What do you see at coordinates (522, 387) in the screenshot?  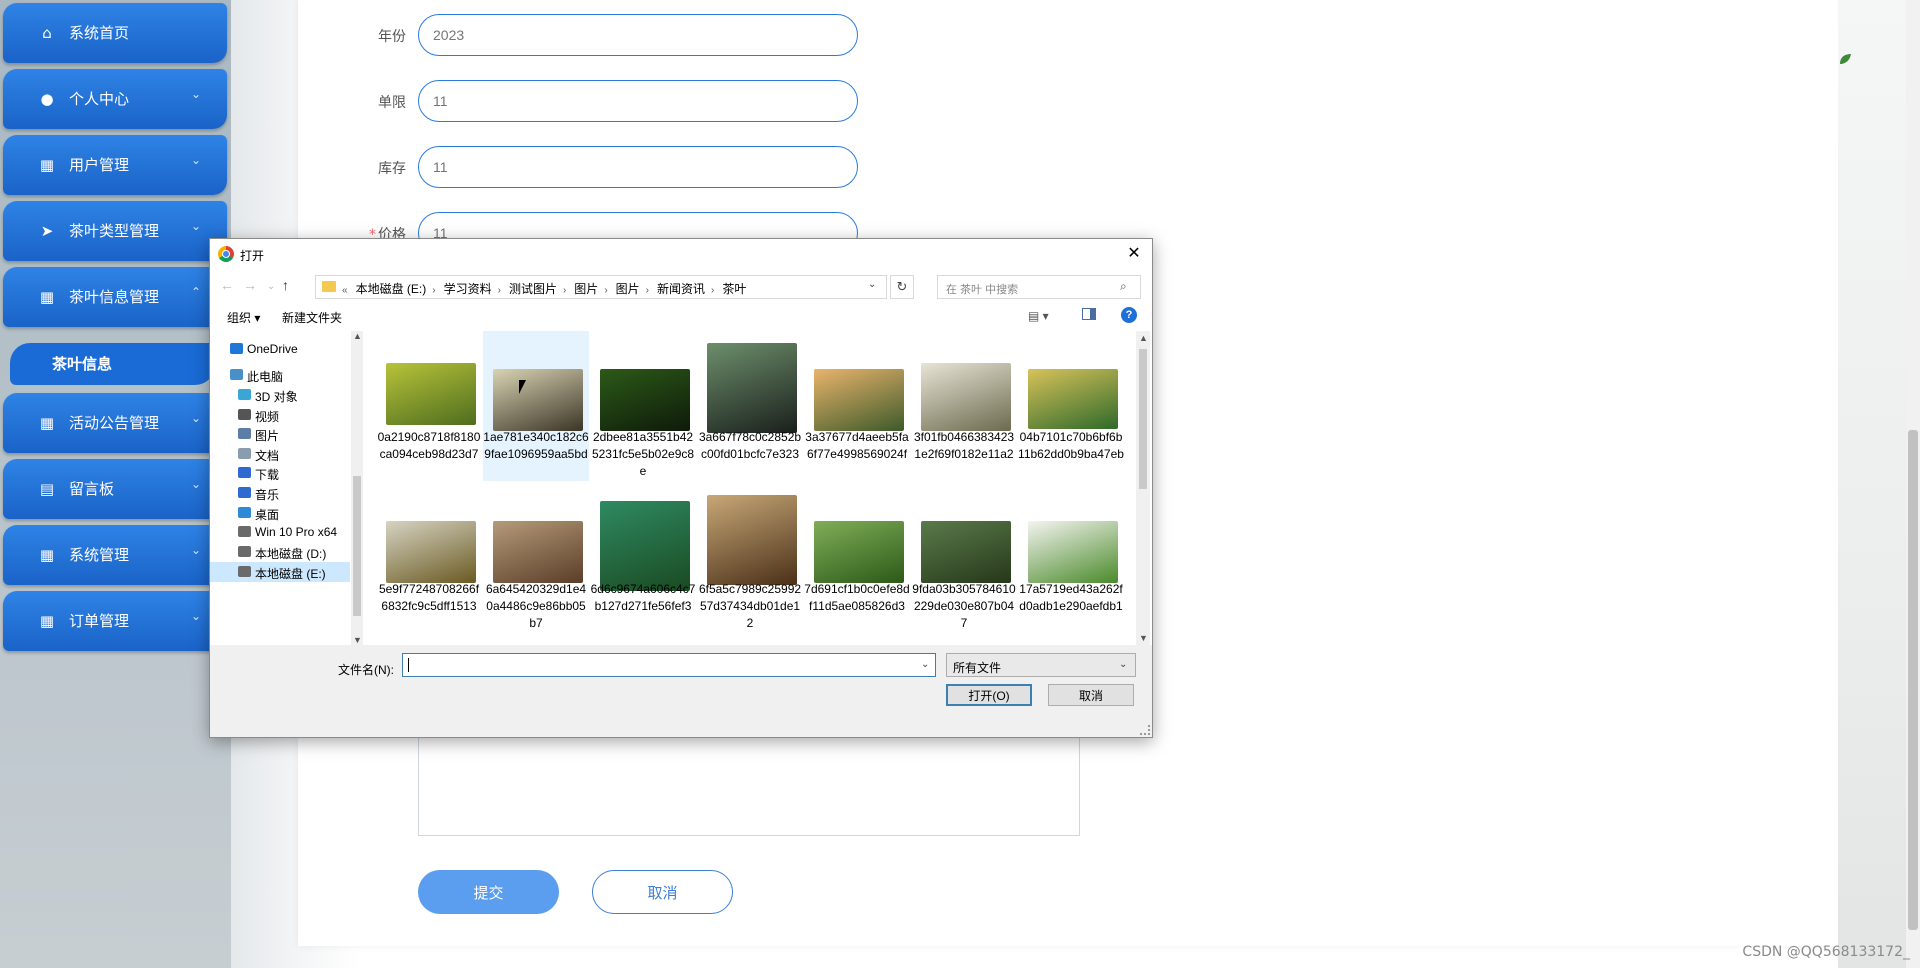 I see `mouse-cursor-icon` at bounding box center [522, 387].